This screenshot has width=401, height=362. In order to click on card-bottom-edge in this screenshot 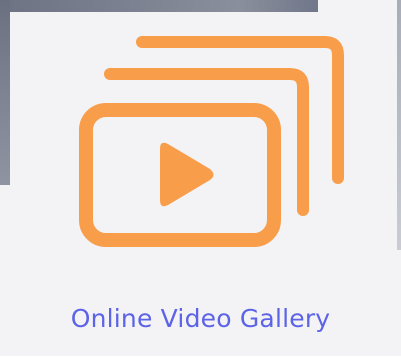, I will do `click(200, 359)`.